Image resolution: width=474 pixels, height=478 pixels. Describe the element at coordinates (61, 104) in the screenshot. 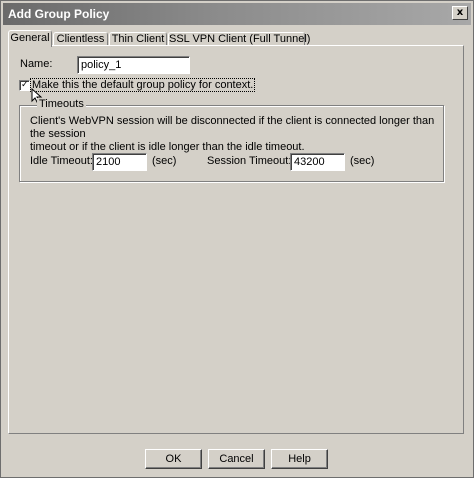

I see `timeouts-legend: Timeouts` at that location.